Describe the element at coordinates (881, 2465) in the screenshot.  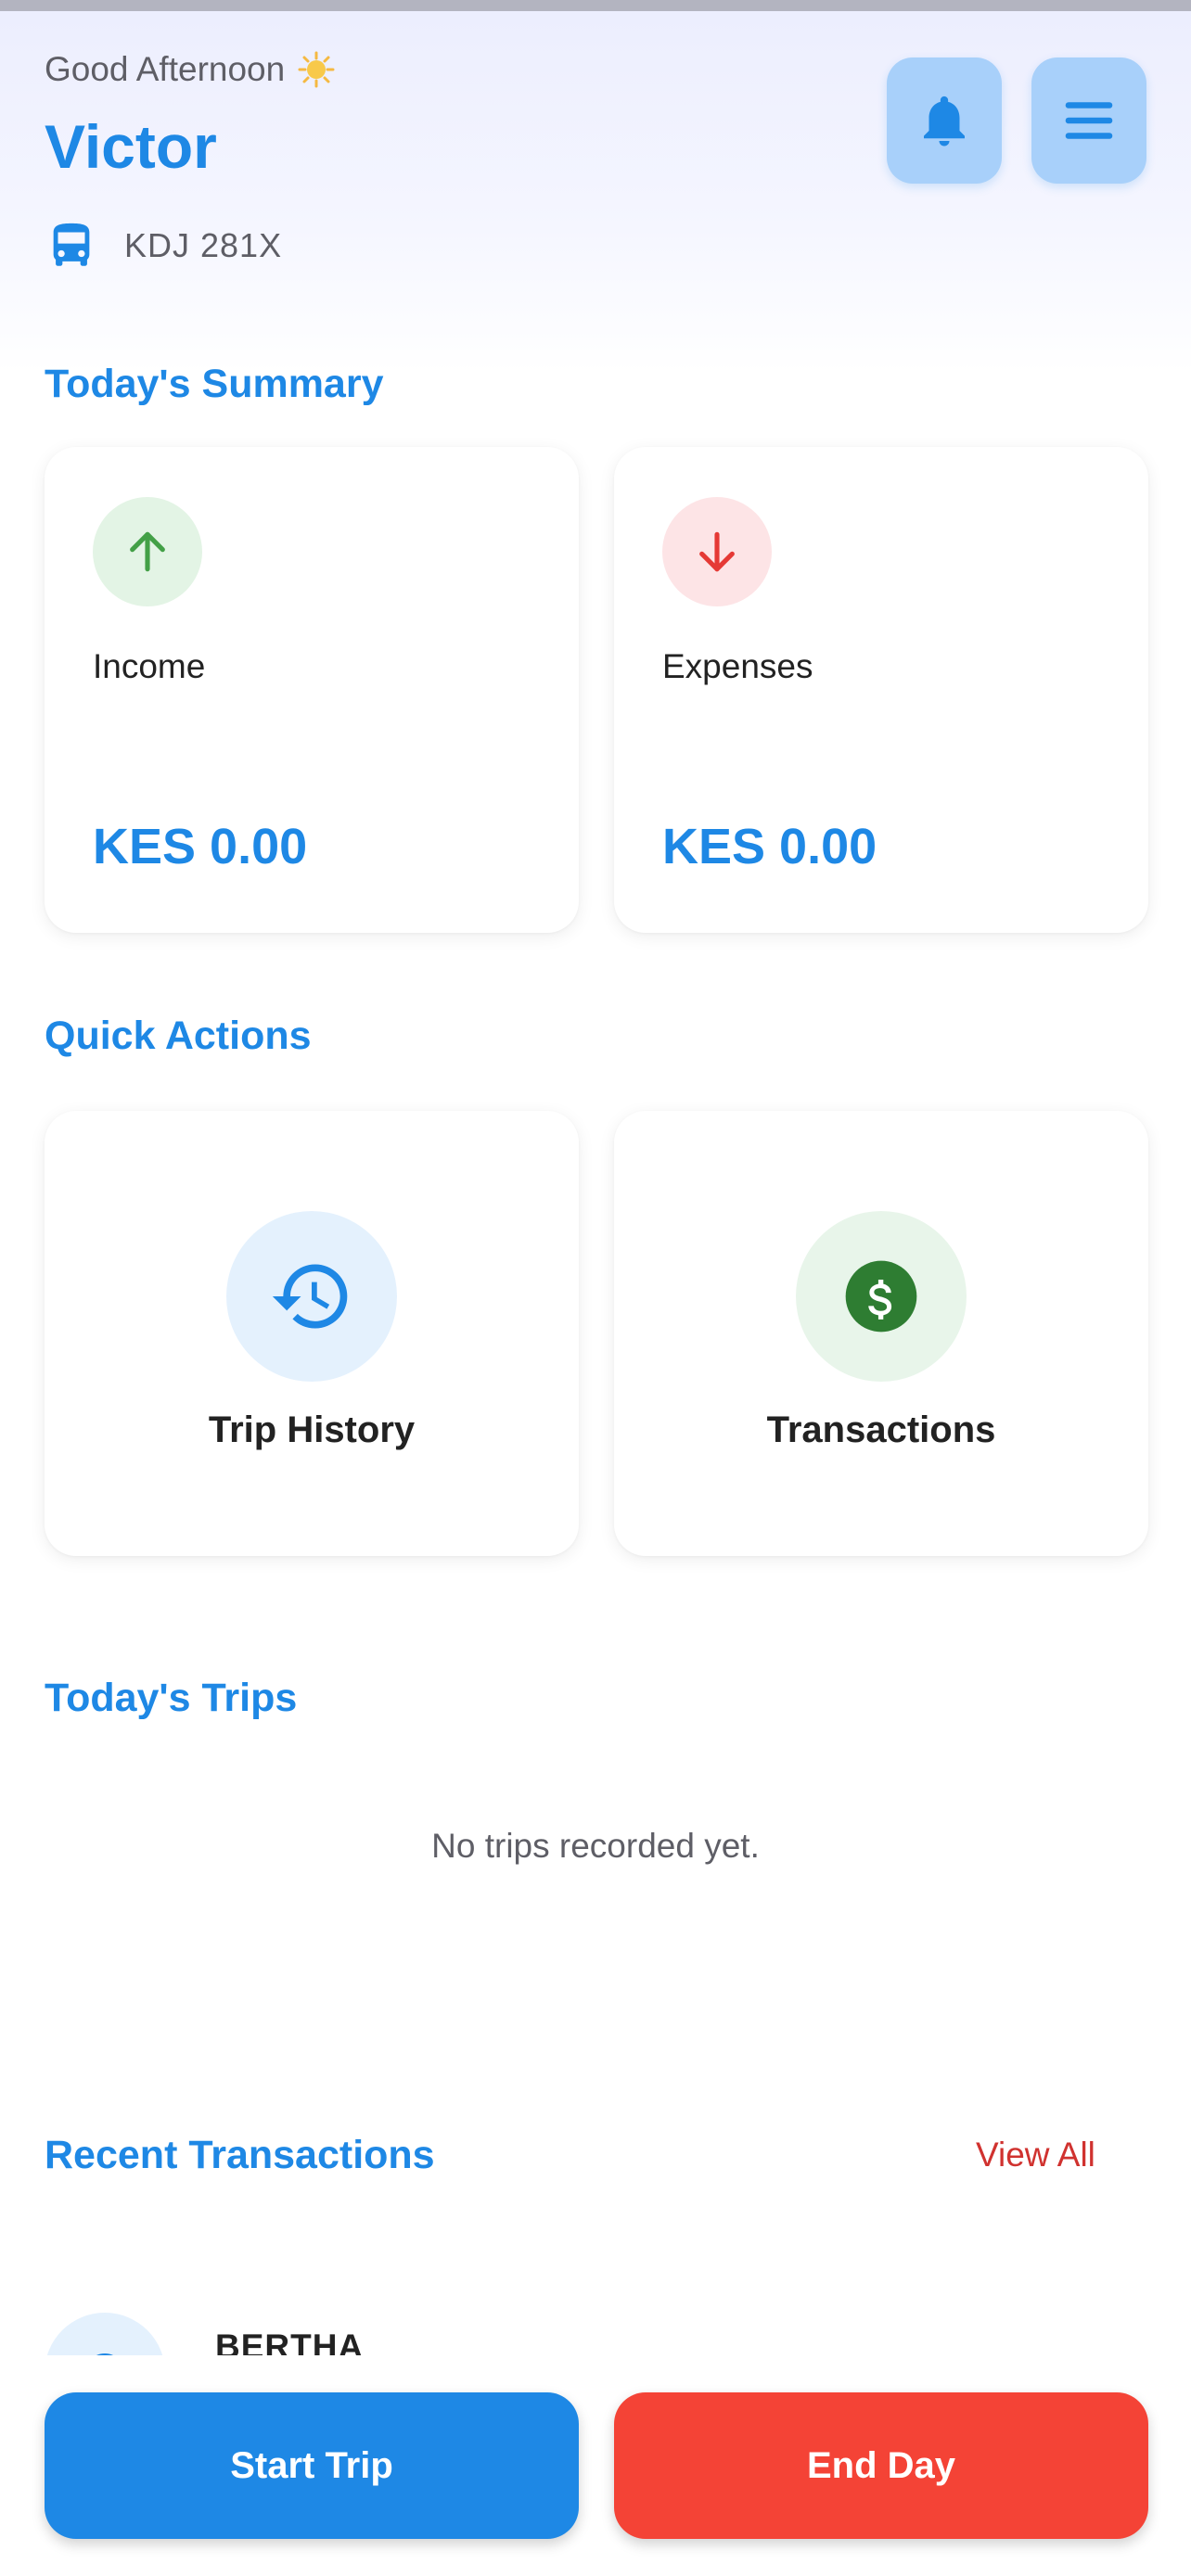
I see `end-day-button: End Day` at that location.